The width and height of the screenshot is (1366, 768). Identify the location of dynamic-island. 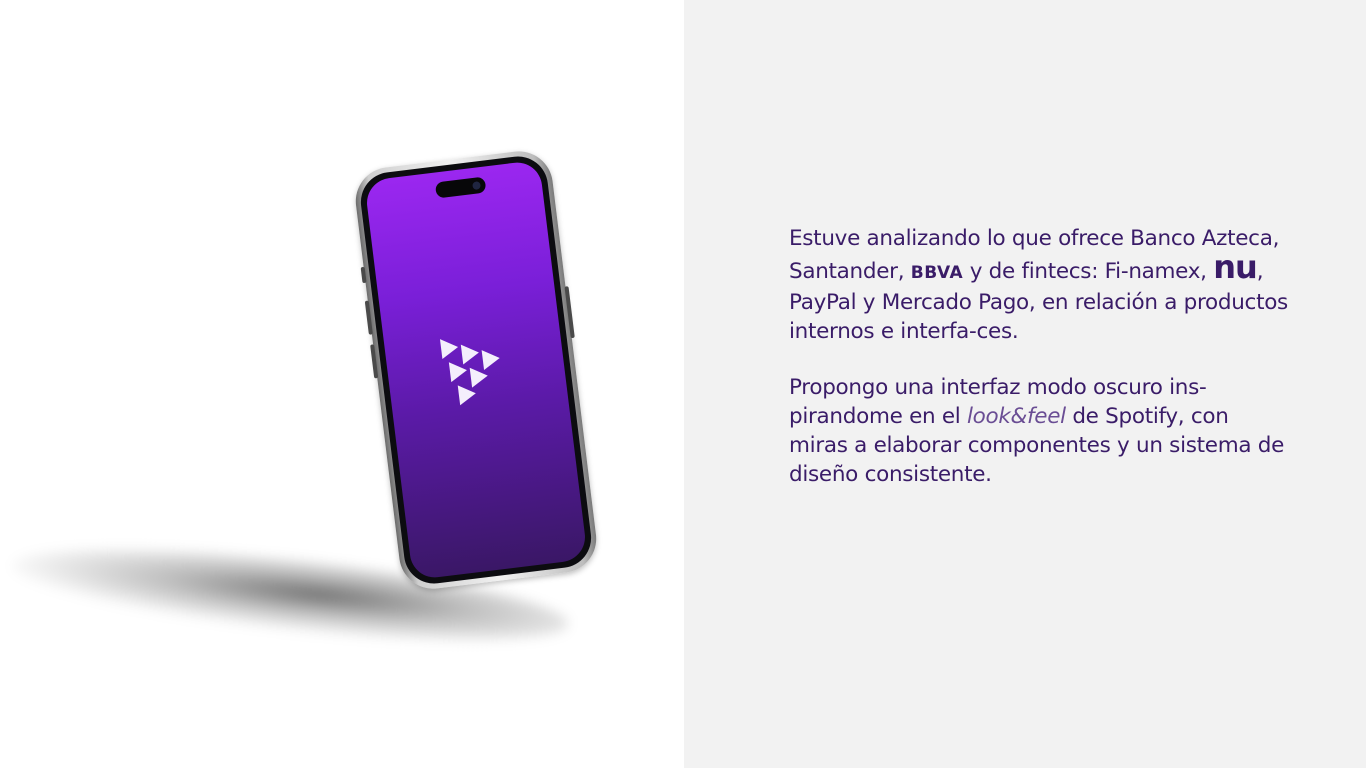
(460, 187).